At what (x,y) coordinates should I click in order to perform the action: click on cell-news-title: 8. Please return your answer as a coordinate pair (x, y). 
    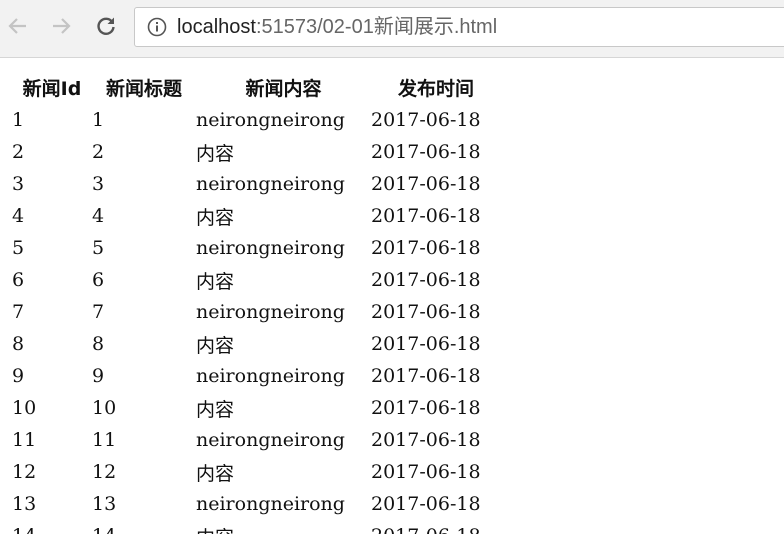
    Looking at the image, I should click on (98, 344).